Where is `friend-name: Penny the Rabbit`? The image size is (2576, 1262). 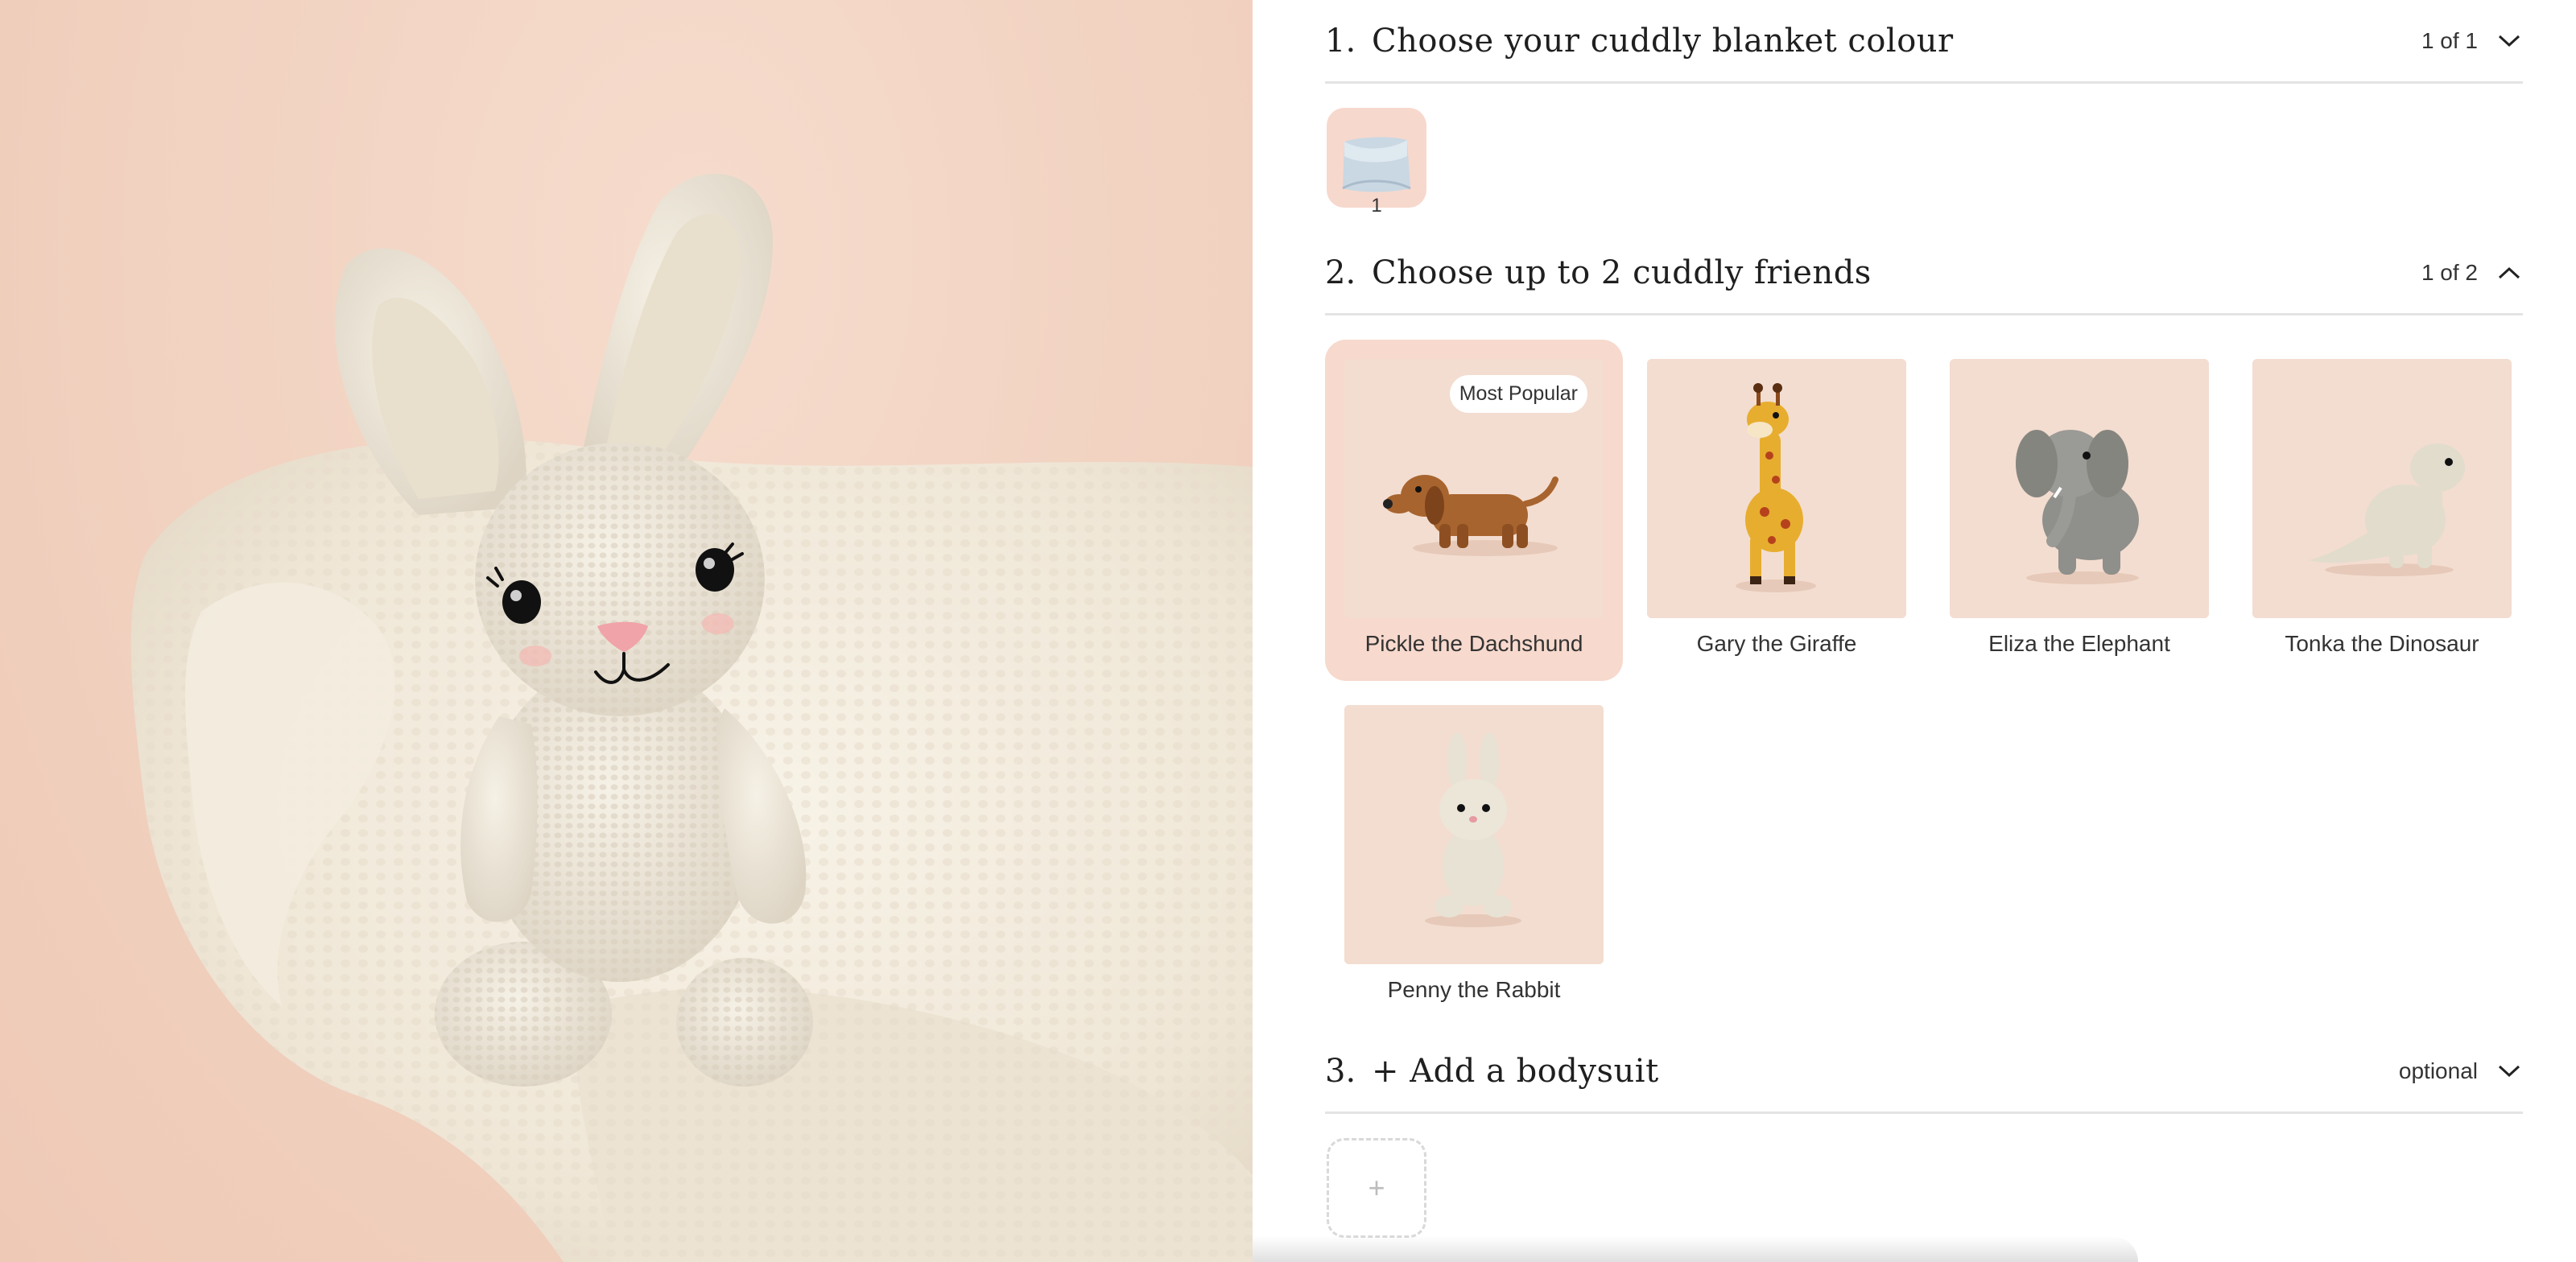
friend-name: Penny the Rabbit is located at coordinates (1474, 989).